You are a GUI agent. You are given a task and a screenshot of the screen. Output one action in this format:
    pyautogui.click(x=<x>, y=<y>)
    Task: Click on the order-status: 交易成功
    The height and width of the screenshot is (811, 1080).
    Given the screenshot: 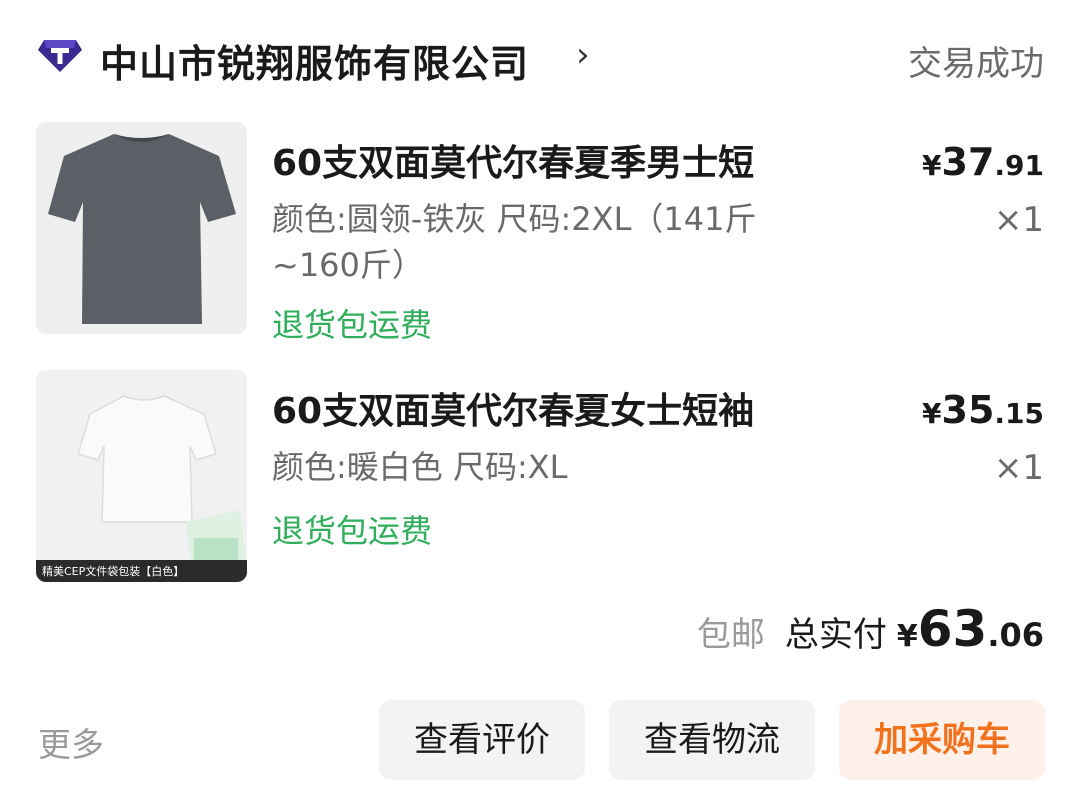 What is the action you would take?
    pyautogui.click(x=976, y=64)
    